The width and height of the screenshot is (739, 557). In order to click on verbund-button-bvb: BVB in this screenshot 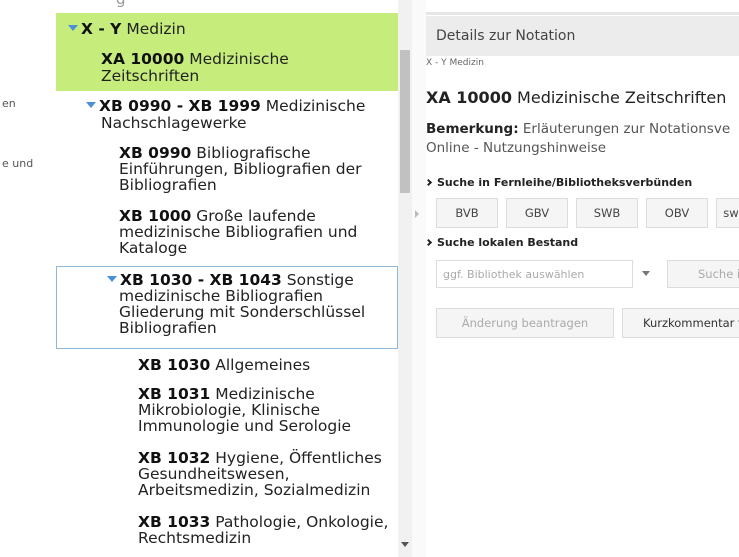, I will do `click(467, 213)`.